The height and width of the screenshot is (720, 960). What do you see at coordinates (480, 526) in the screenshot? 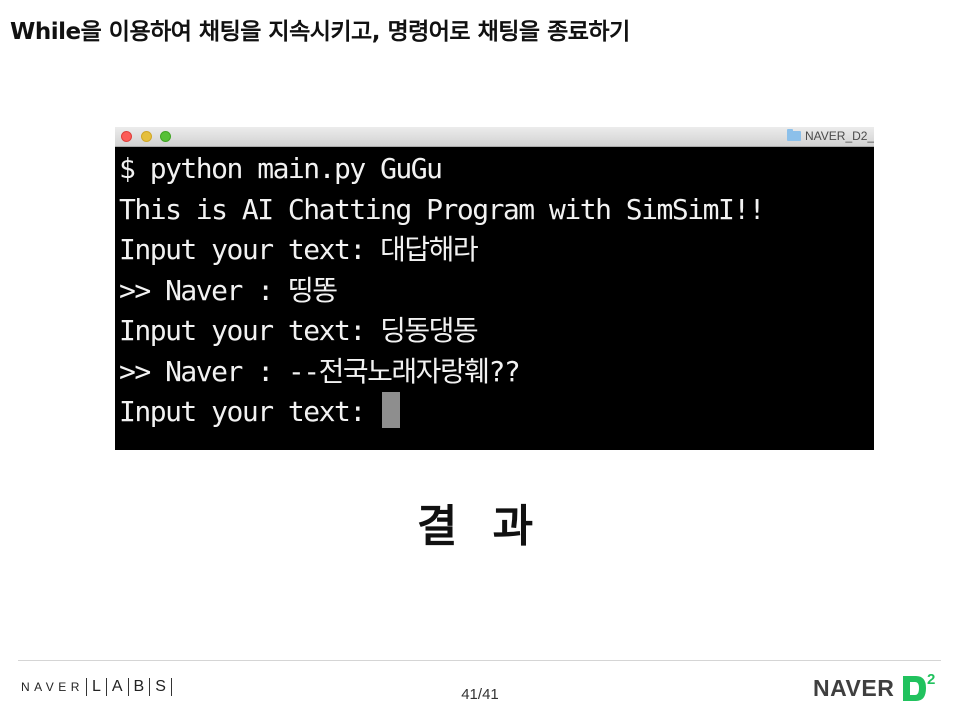
I see `result-caption: 결 과` at bounding box center [480, 526].